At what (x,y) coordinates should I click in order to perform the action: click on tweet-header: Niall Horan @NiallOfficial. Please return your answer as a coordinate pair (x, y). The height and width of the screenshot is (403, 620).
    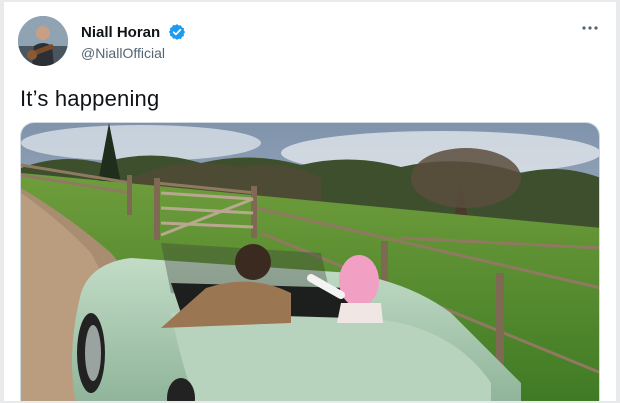
    Looking at the image, I should click on (311, 42).